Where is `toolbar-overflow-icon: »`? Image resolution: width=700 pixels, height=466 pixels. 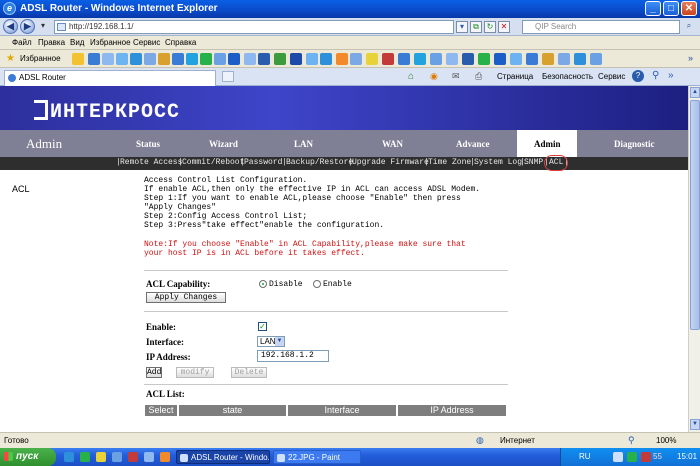 toolbar-overflow-icon: » is located at coordinates (690, 58).